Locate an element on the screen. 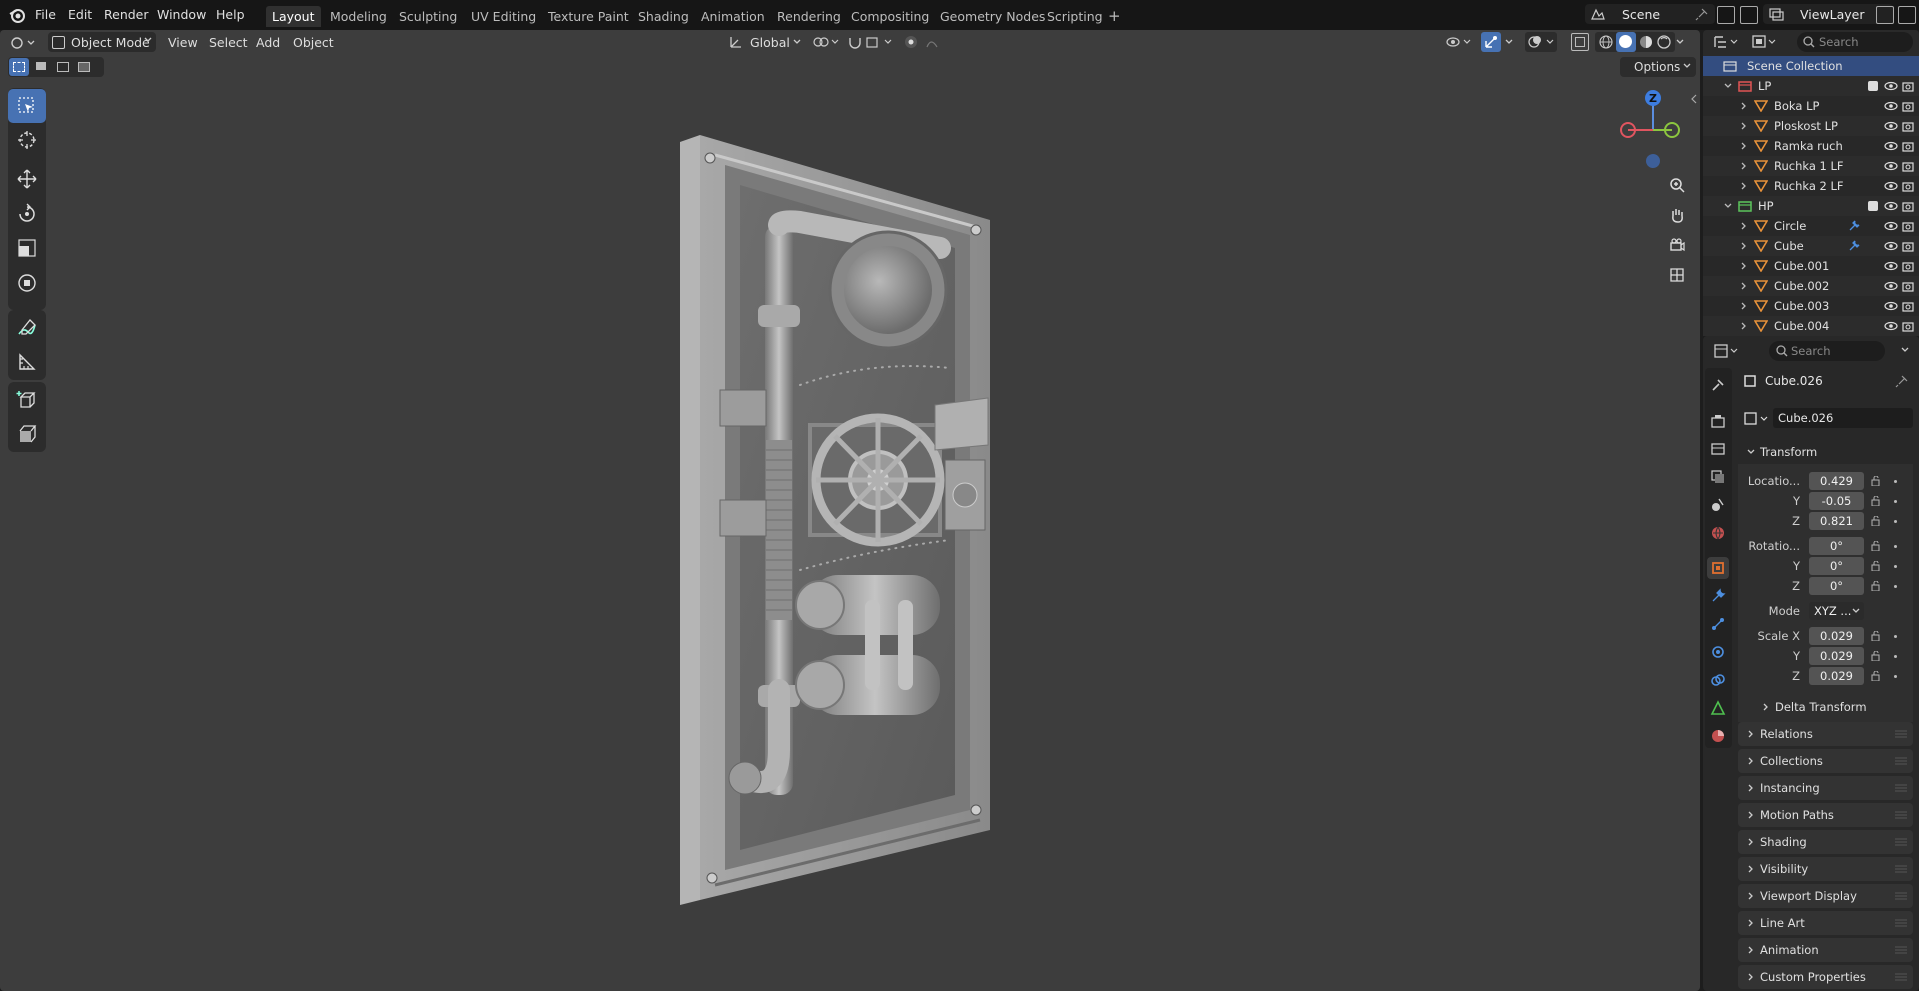 This screenshot has height=991, width=1919. view-layer-tab-icon is located at coordinates (1718, 477).